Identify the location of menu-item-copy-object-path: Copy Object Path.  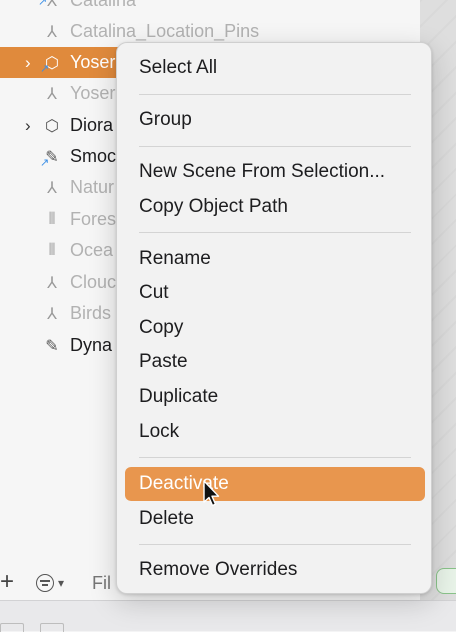
(275, 207).